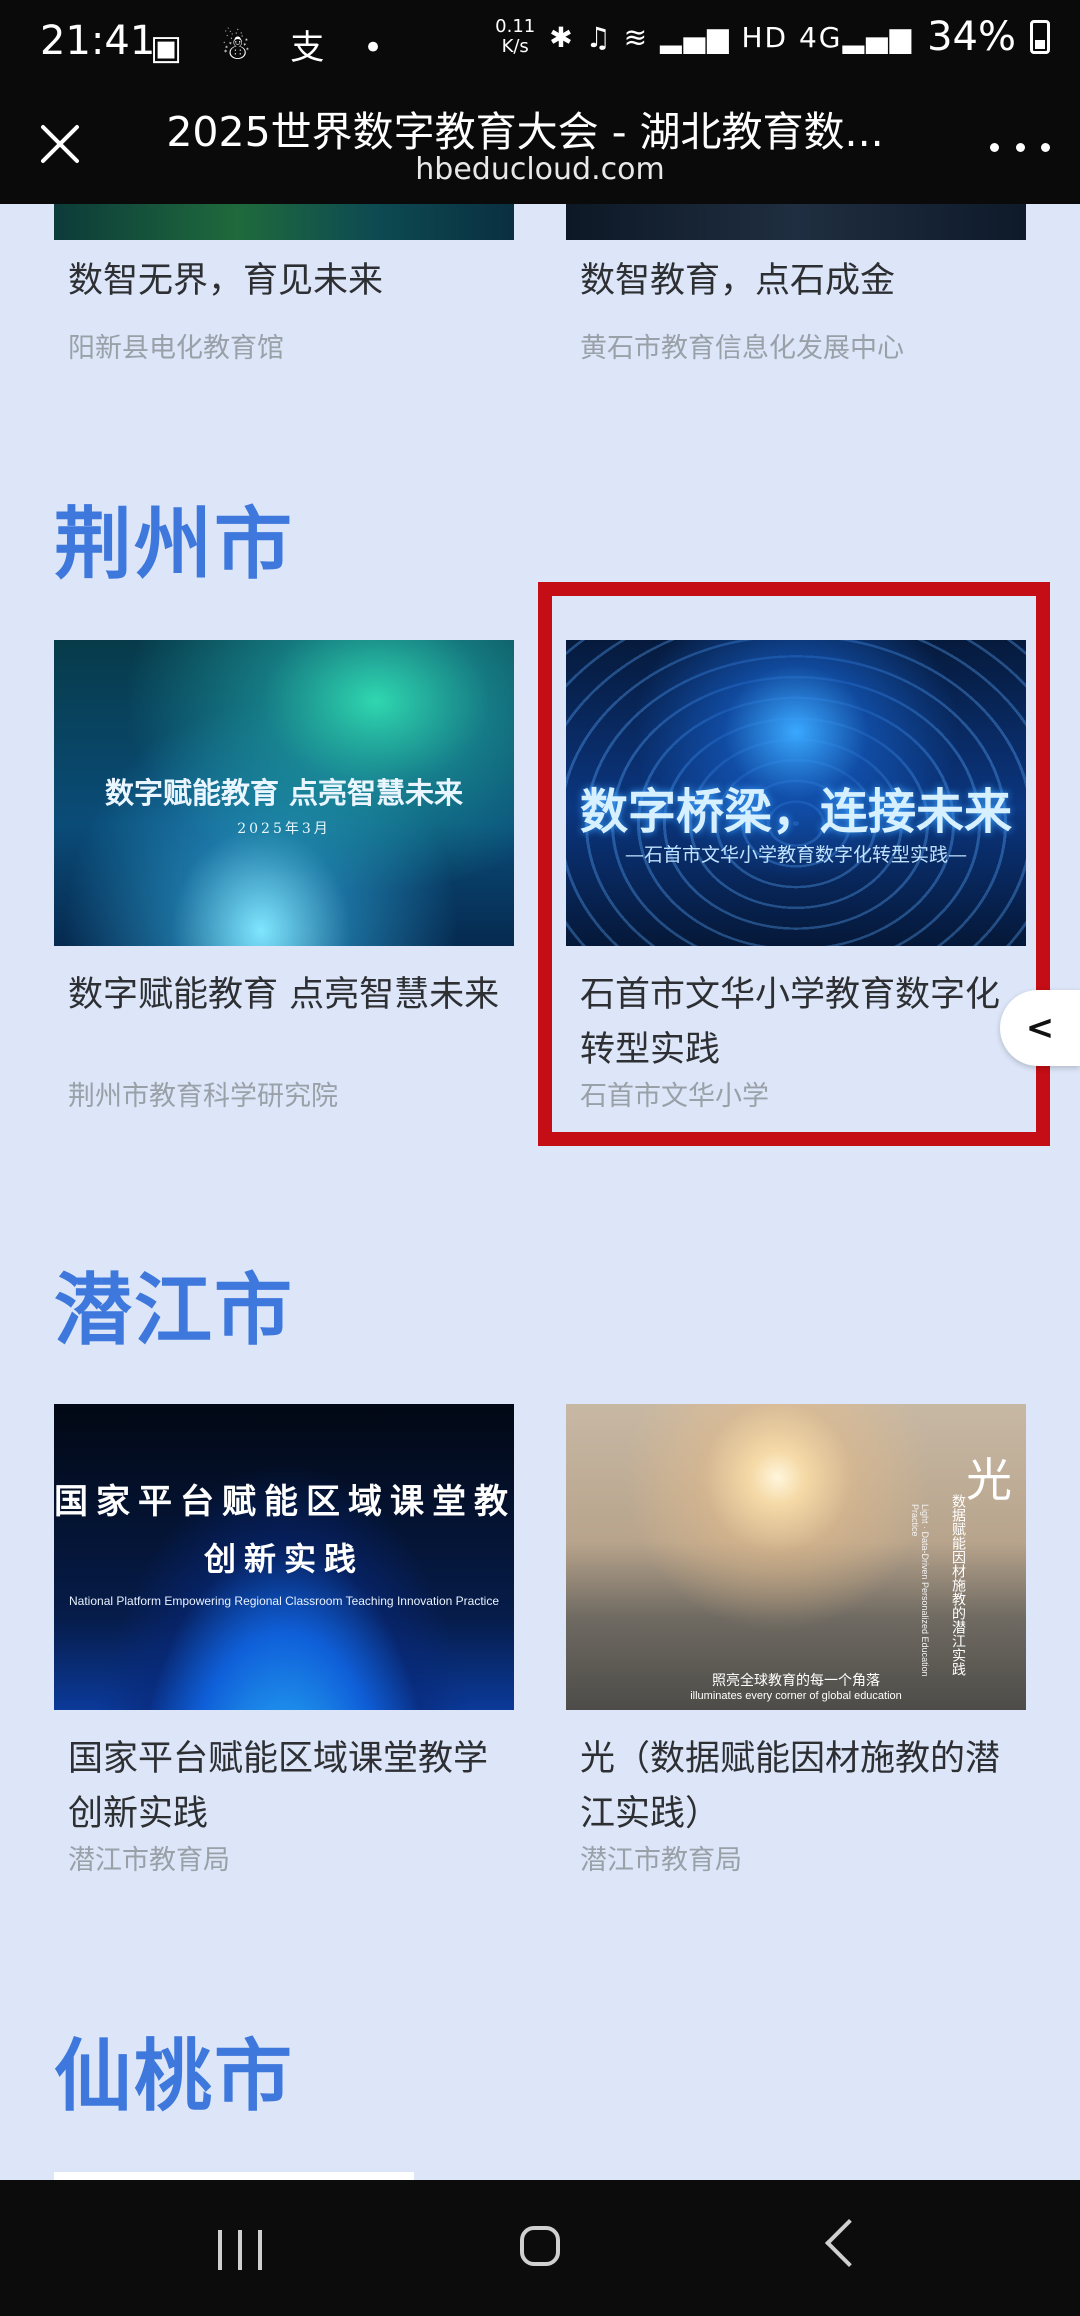 This screenshot has width=1080, height=2316. What do you see at coordinates (288, 281) in the screenshot?
I see `card-title: 数智无界，育见未来` at bounding box center [288, 281].